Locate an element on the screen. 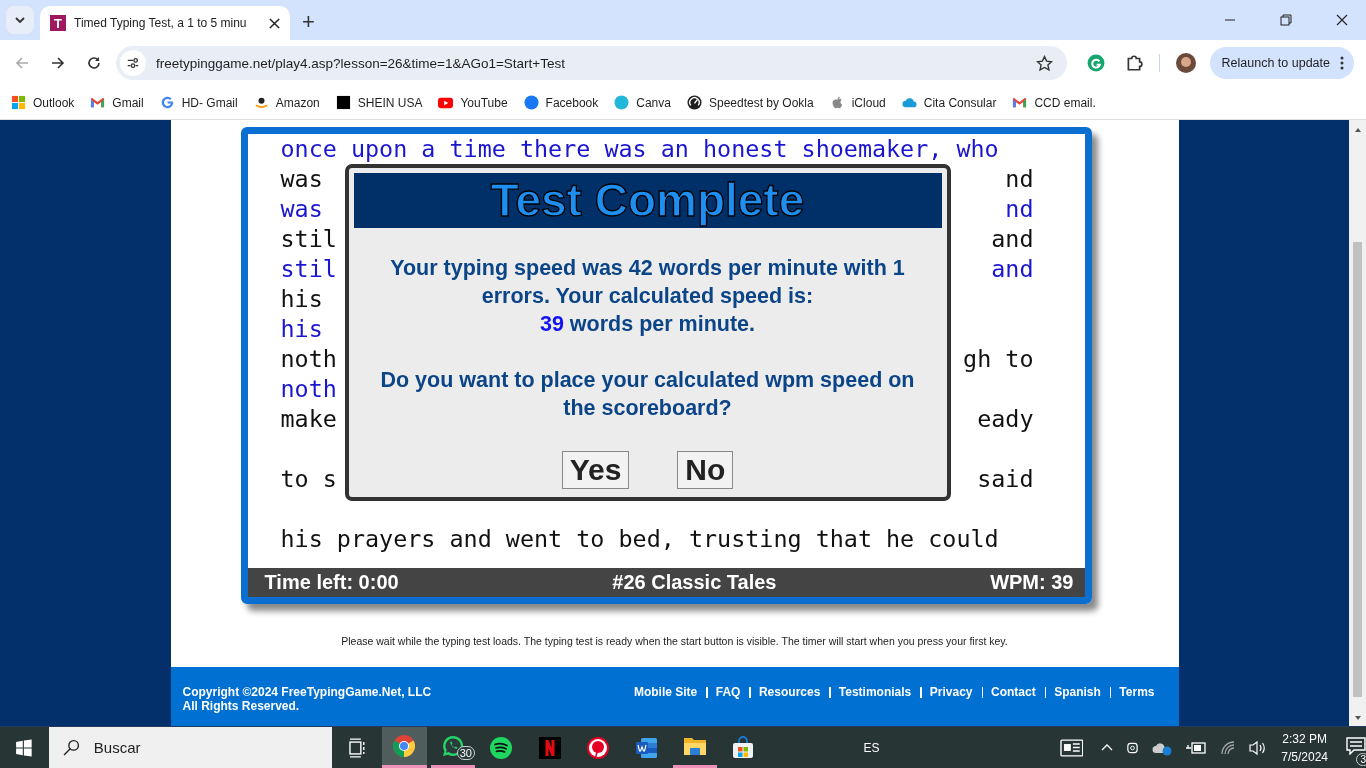 This screenshot has width=1366, height=768. bookmark: CCD email. is located at coordinates (1054, 102).